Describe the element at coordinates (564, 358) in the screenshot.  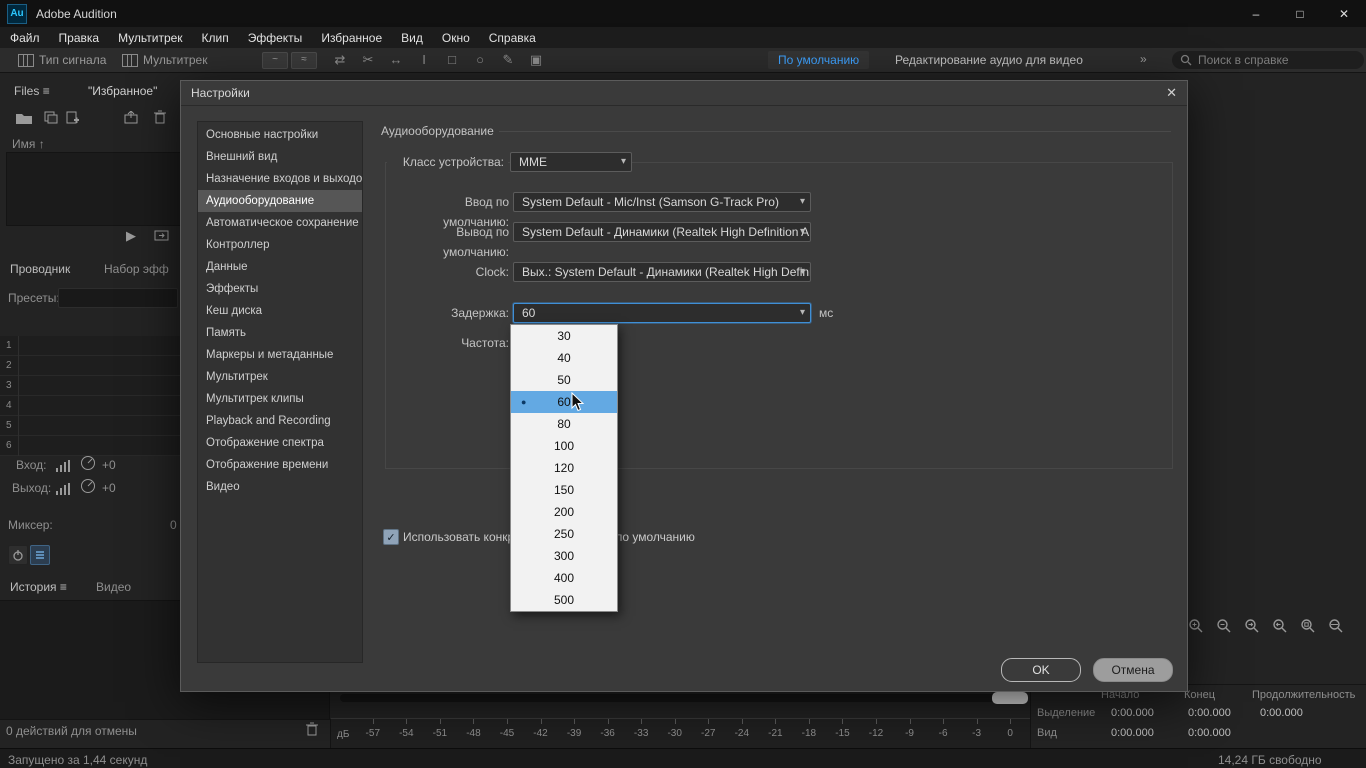
I see `latency-option: 40` at that location.